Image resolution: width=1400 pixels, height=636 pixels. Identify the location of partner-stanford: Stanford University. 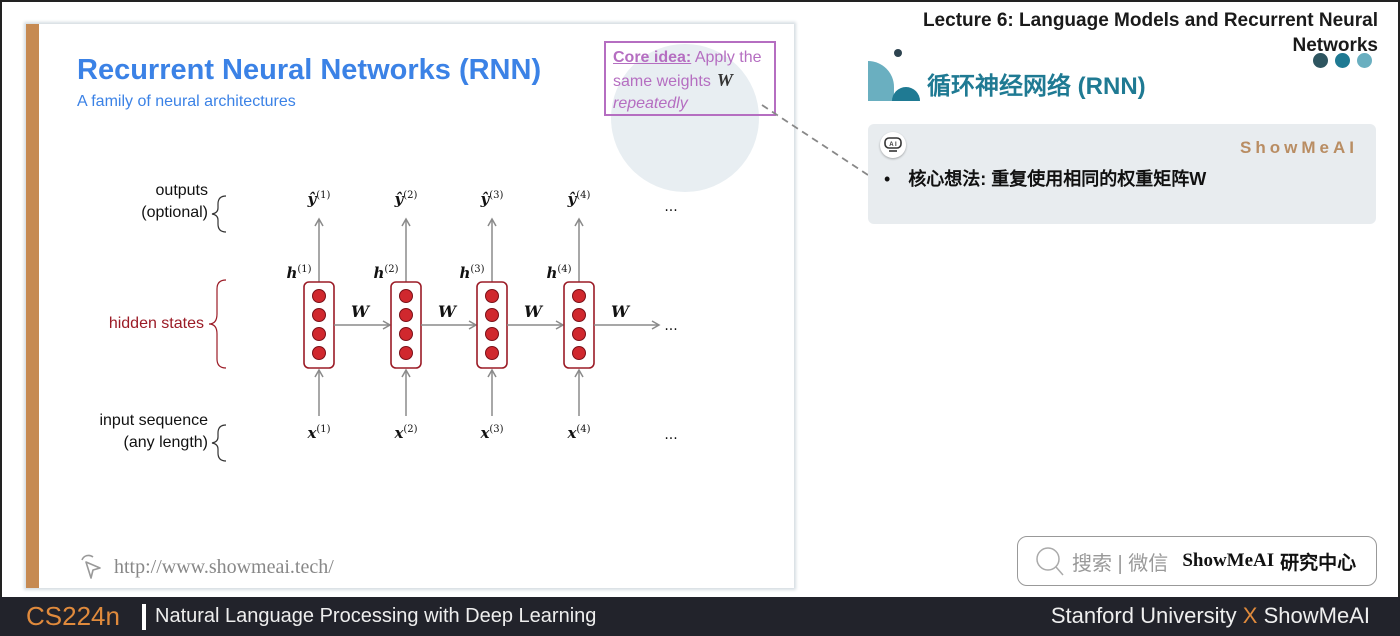
(1143, 615).